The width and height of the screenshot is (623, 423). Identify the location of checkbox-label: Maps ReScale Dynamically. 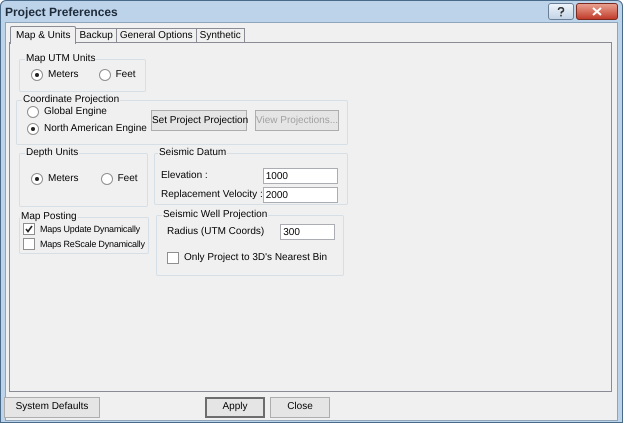
(92, 244).